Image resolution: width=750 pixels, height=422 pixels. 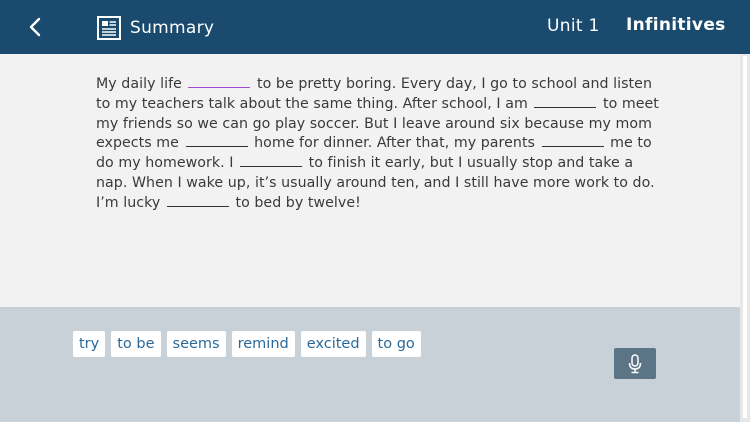 I want to click on scrollbar, so click(x=745, y=238).